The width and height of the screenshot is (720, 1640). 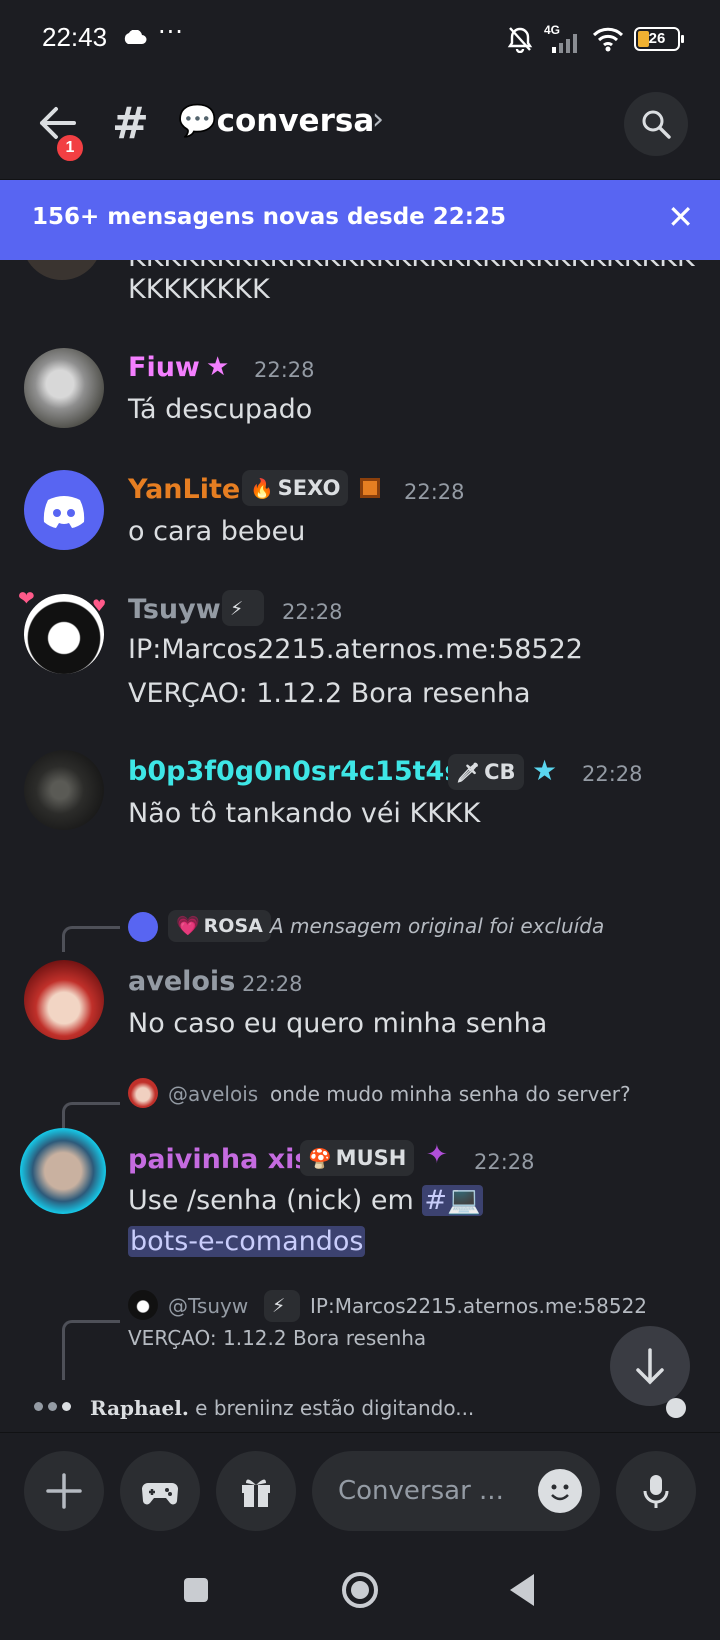 I want to click on plus-icon, so click(x=64, y=1491).